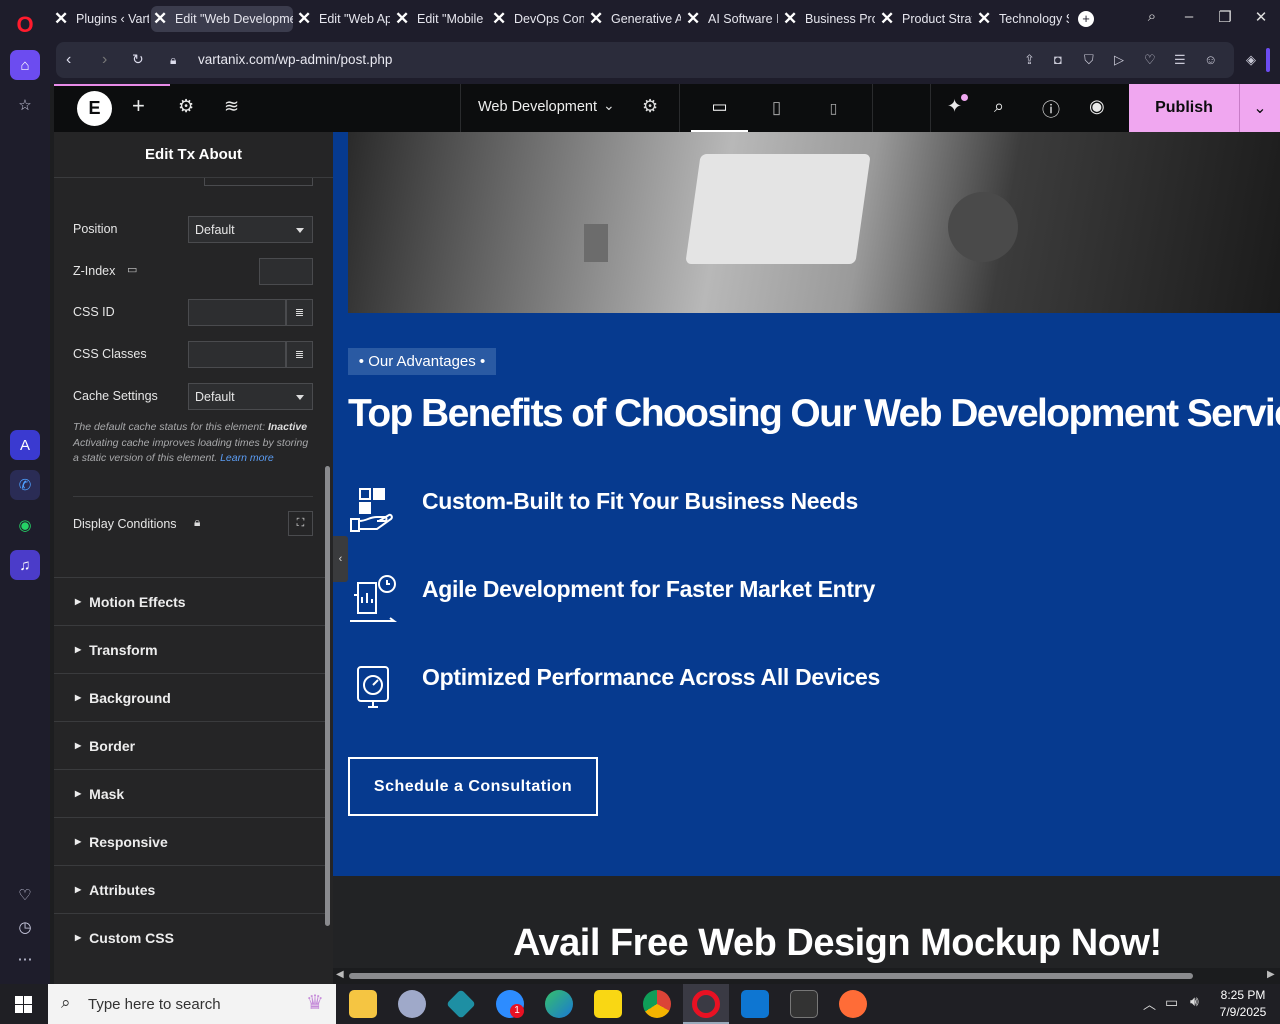 The height and width of the screenshot is (1024, 1280). What do you see at coordinates (1251, 60) in the screenshot?
I see `extensions-icon: ◈` at bounding box center [1251, 60].